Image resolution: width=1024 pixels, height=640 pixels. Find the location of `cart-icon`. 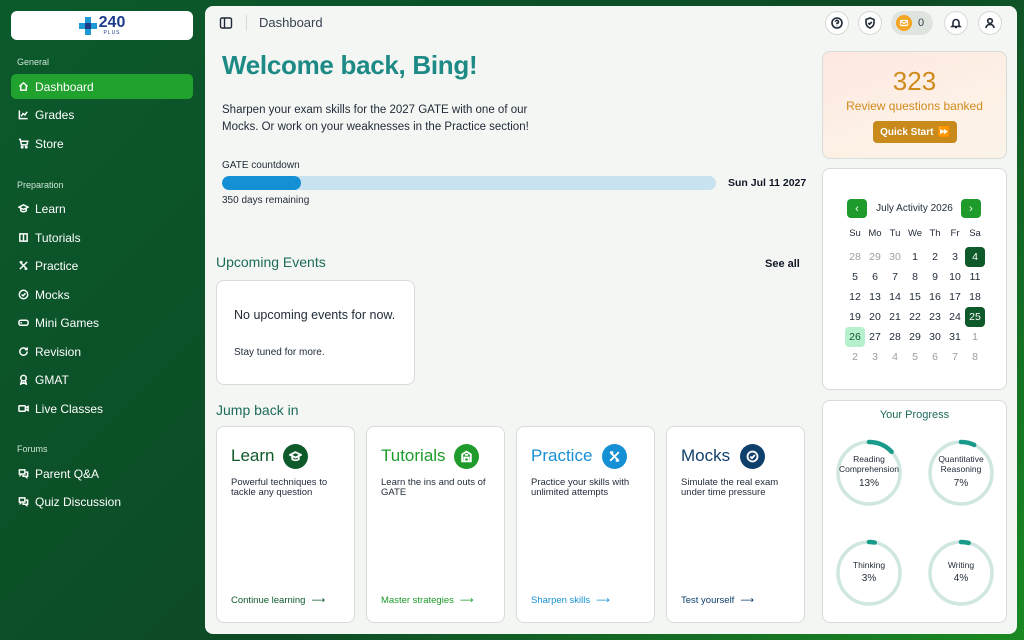

cart-icon is located at coordinates (23, 143).